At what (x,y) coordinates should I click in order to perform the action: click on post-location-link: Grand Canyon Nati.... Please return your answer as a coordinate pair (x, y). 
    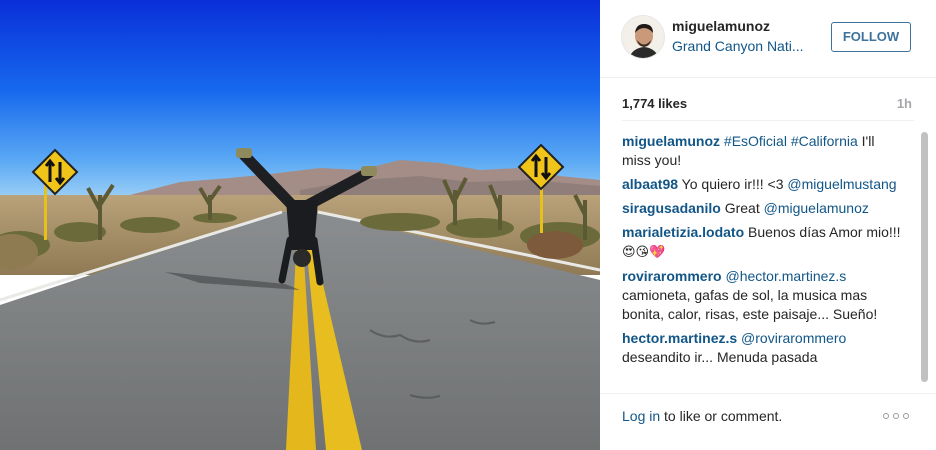
    Looking at the image, I should click on (738, 46).